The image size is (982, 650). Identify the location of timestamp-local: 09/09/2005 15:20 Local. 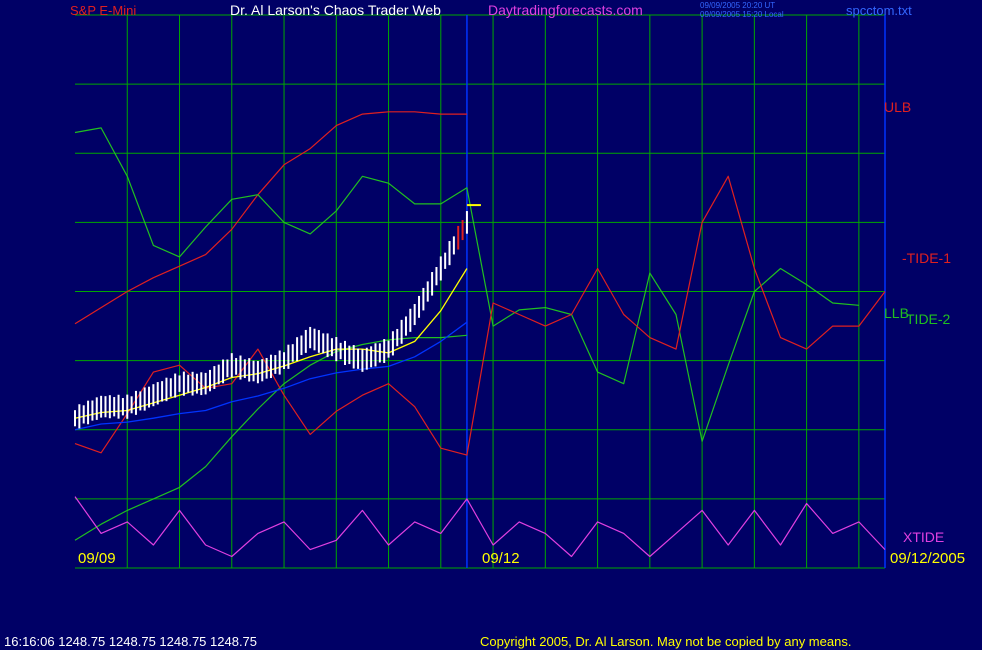
(742, 14).